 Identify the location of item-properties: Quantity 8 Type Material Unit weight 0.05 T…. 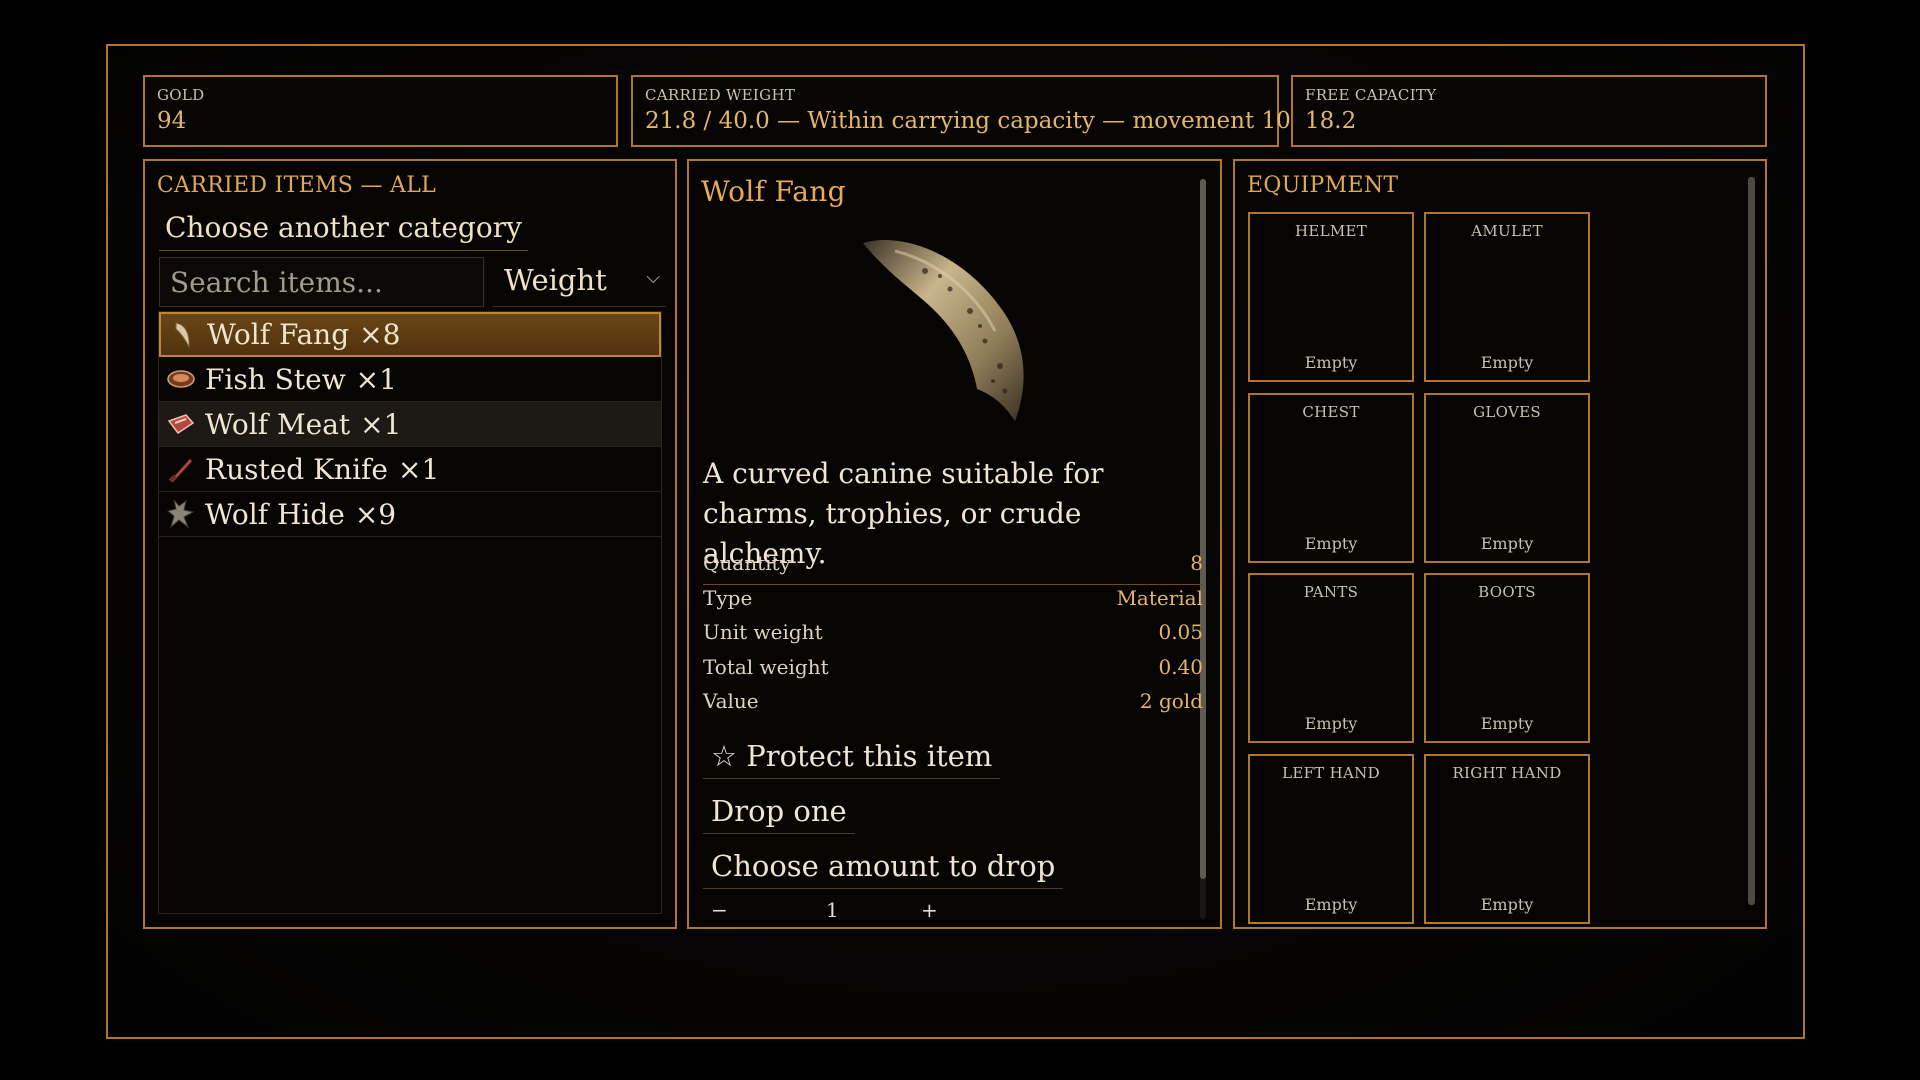
(953, 637).